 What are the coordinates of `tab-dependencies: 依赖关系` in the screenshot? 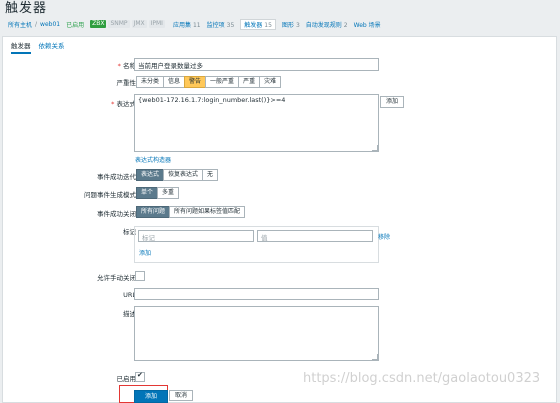 It's located at (52, 47).